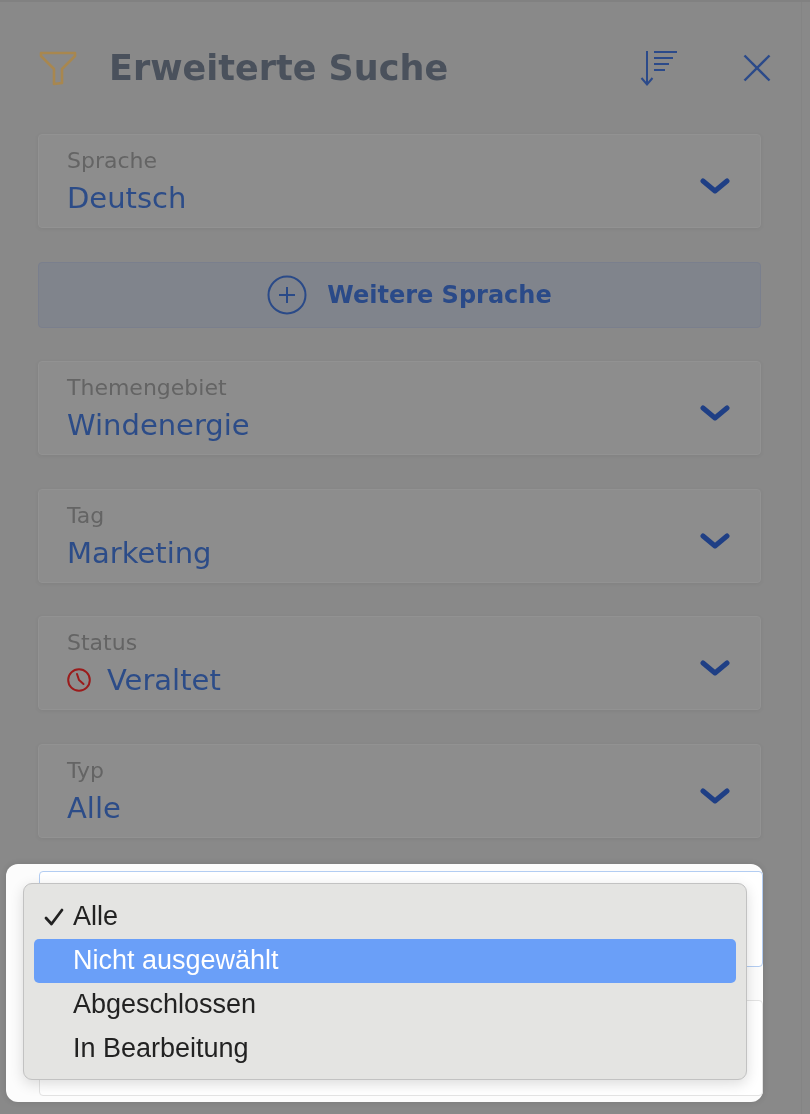 Image resolution: width=810 pixels, height=1114 pixels. I want to click on close-icon, so click(757, 68).